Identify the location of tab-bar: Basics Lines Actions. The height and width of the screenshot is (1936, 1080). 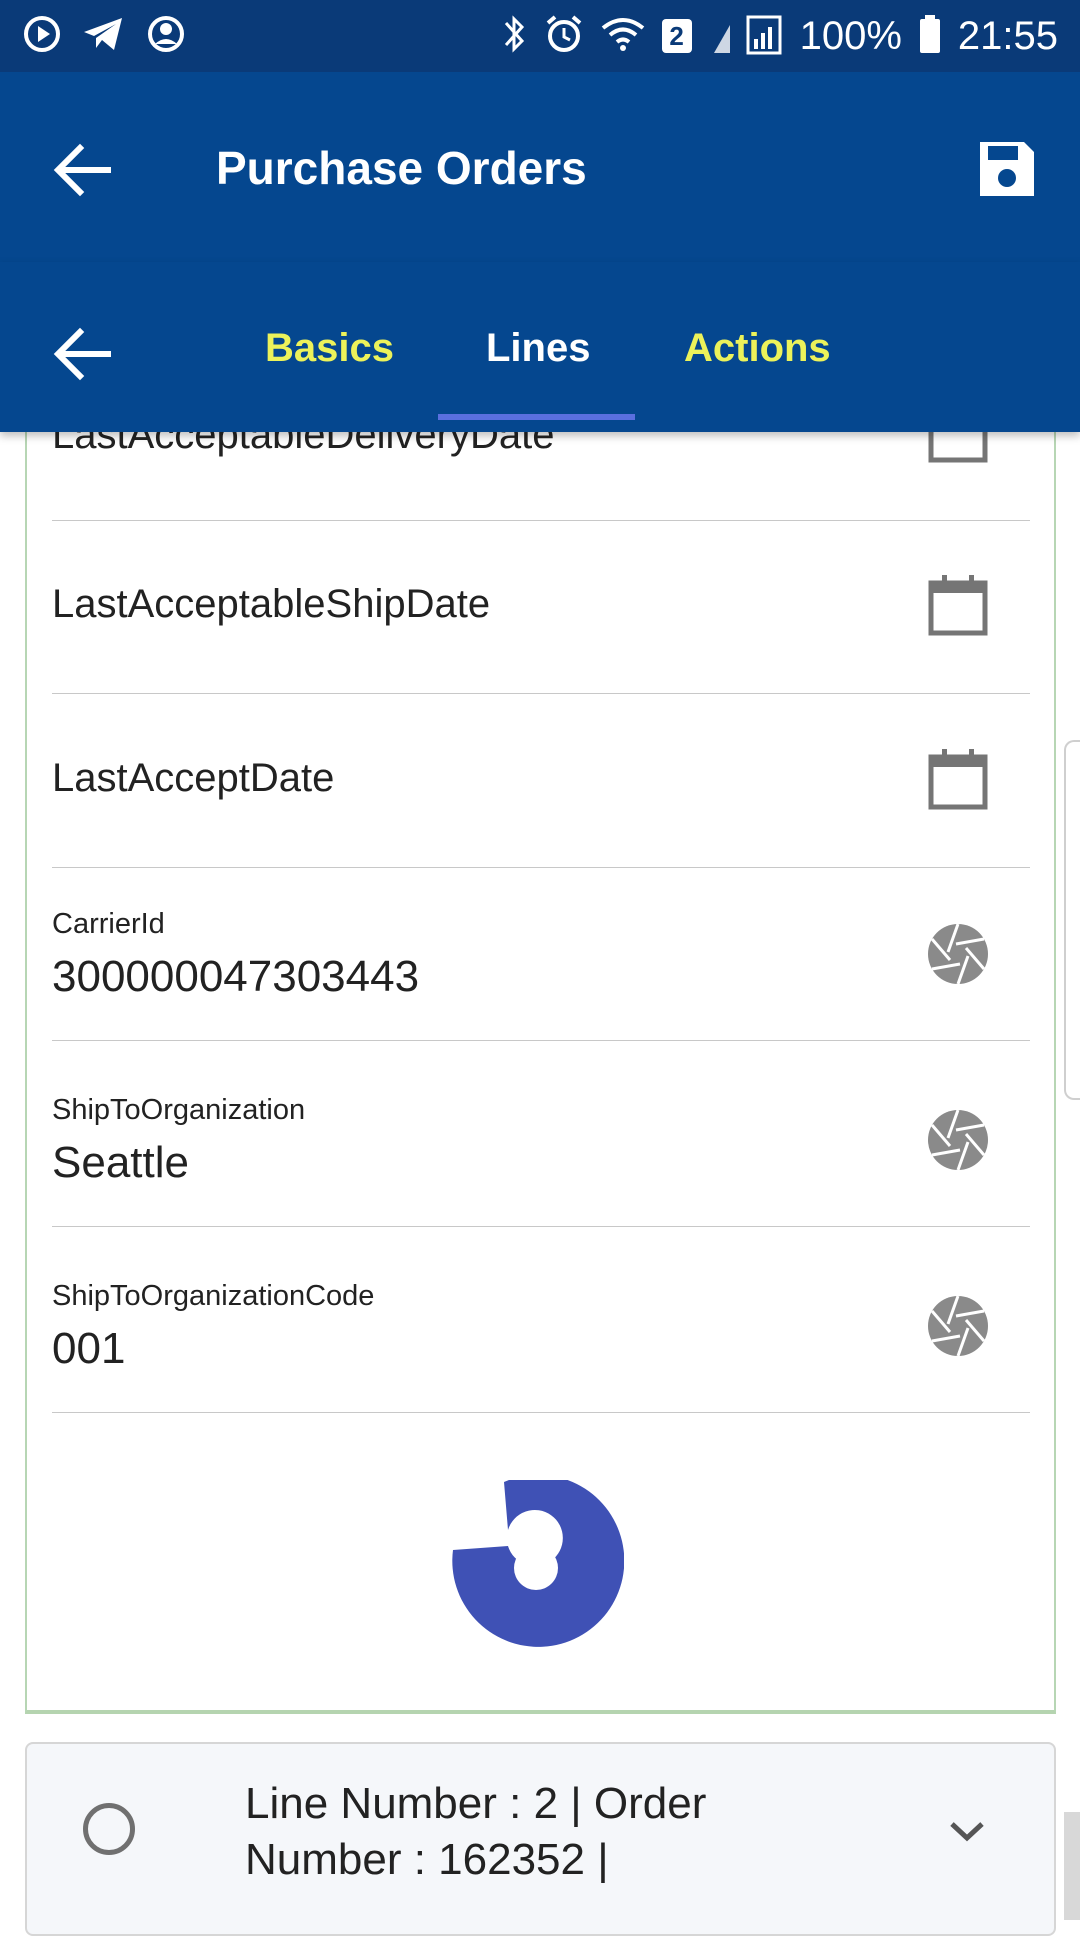
(540, 347).